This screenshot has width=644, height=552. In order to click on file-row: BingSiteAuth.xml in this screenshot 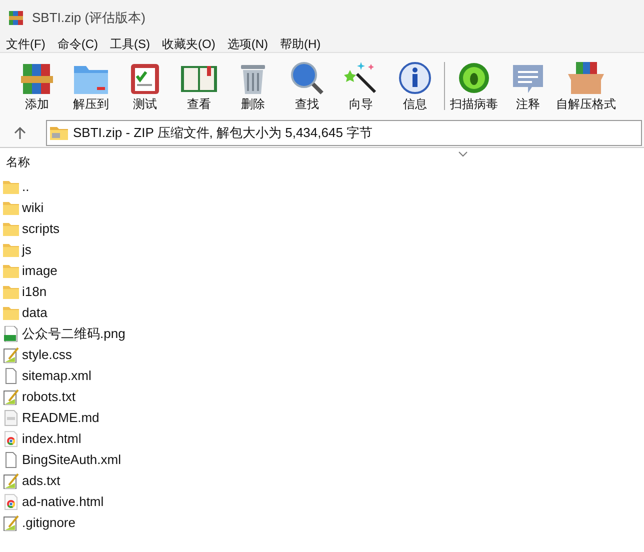, I will do `click(322, 459)`.